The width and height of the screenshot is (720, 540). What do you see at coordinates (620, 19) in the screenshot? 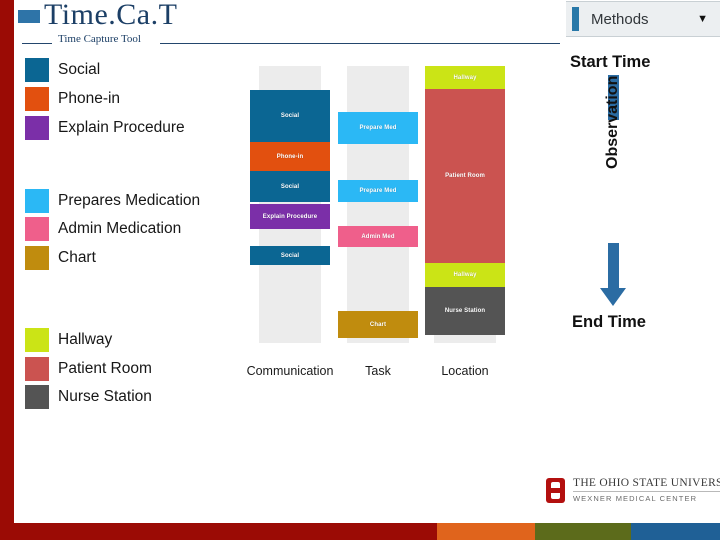
I see `methods-dropdown-label: Methods` at bounding box center [620, 19].